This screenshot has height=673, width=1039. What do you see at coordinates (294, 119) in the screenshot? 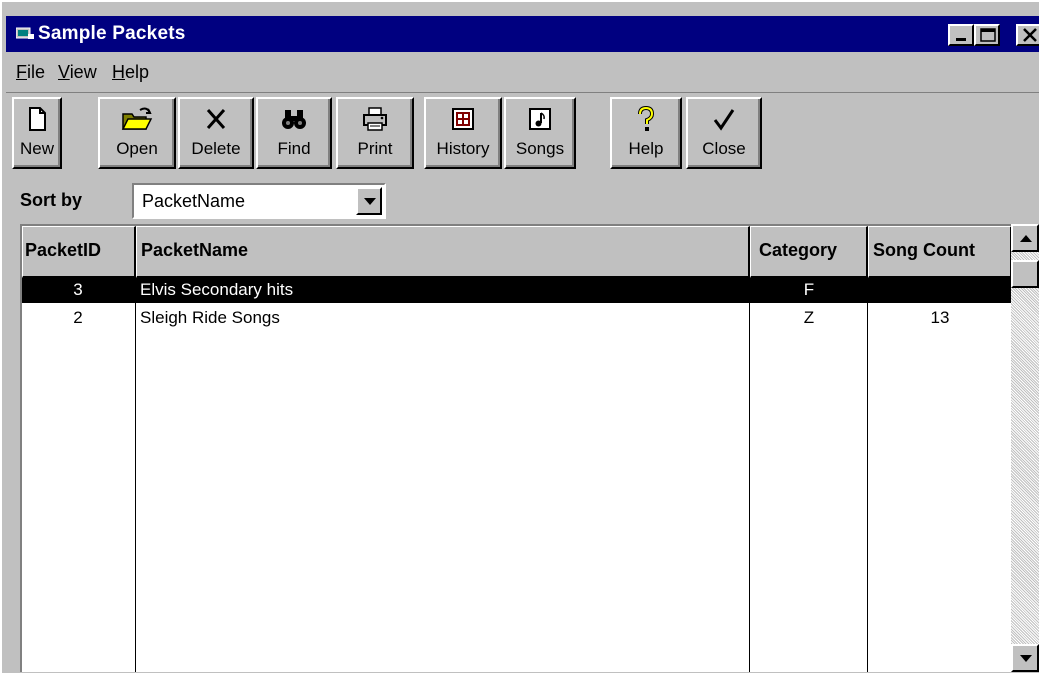
I see `binoculars-icon` at bounding box center [294, 119].